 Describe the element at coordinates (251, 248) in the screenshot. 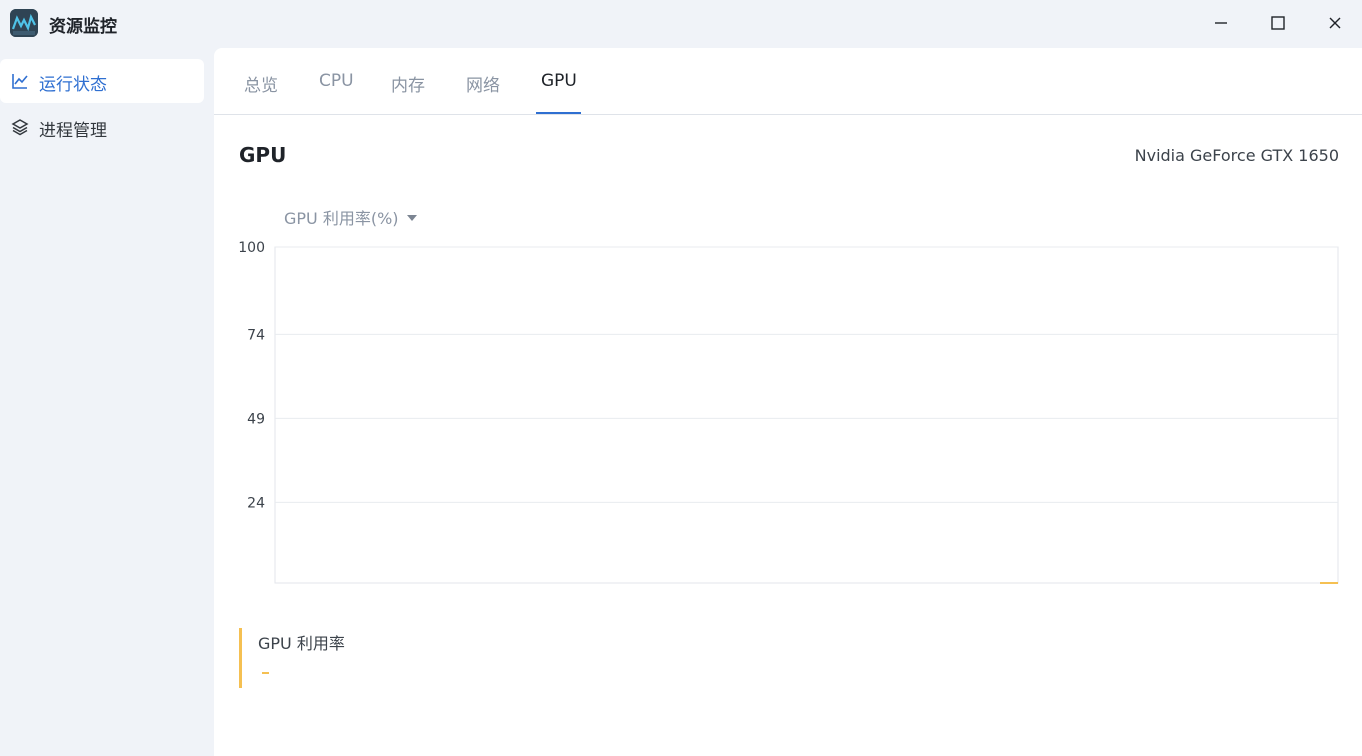

I see `y-tick-label: 100` at that location.